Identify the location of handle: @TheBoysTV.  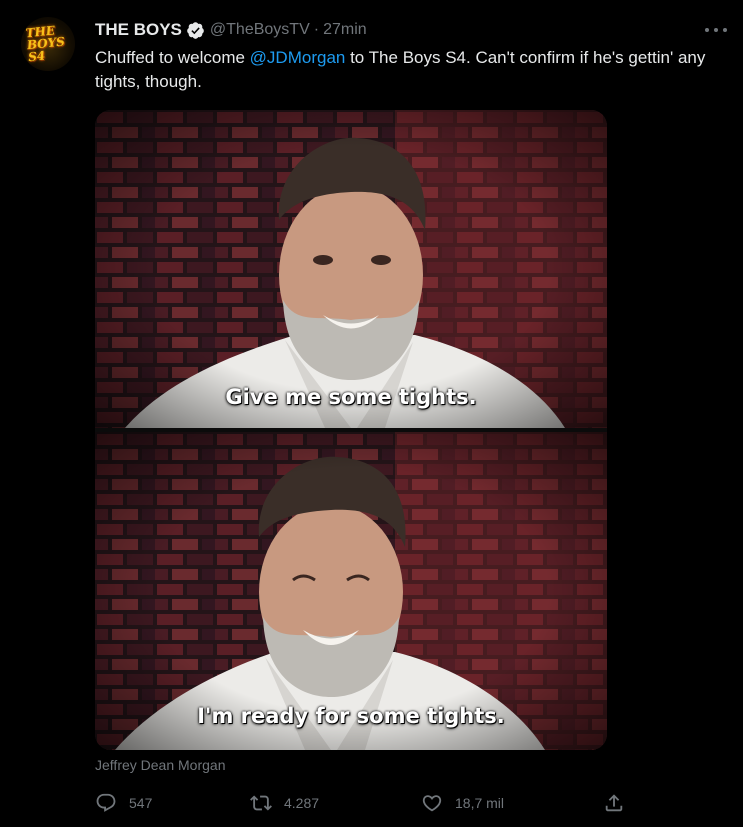
(260, 30).